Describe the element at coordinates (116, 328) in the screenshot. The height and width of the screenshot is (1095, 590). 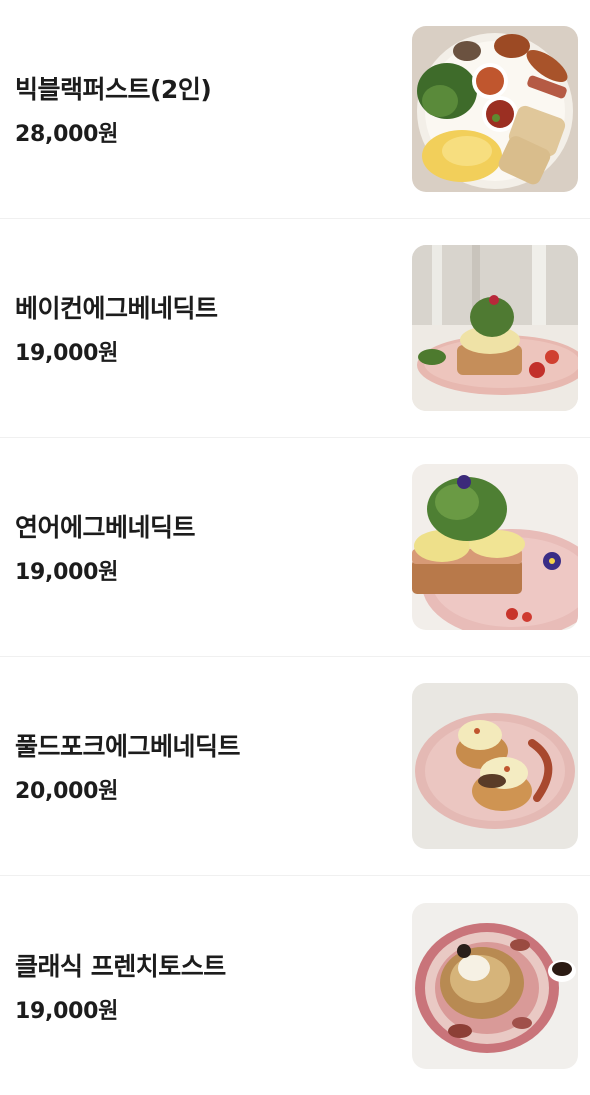
I see `menu-item-text: 베이컨에그베네딕트 19,000원` at that location.